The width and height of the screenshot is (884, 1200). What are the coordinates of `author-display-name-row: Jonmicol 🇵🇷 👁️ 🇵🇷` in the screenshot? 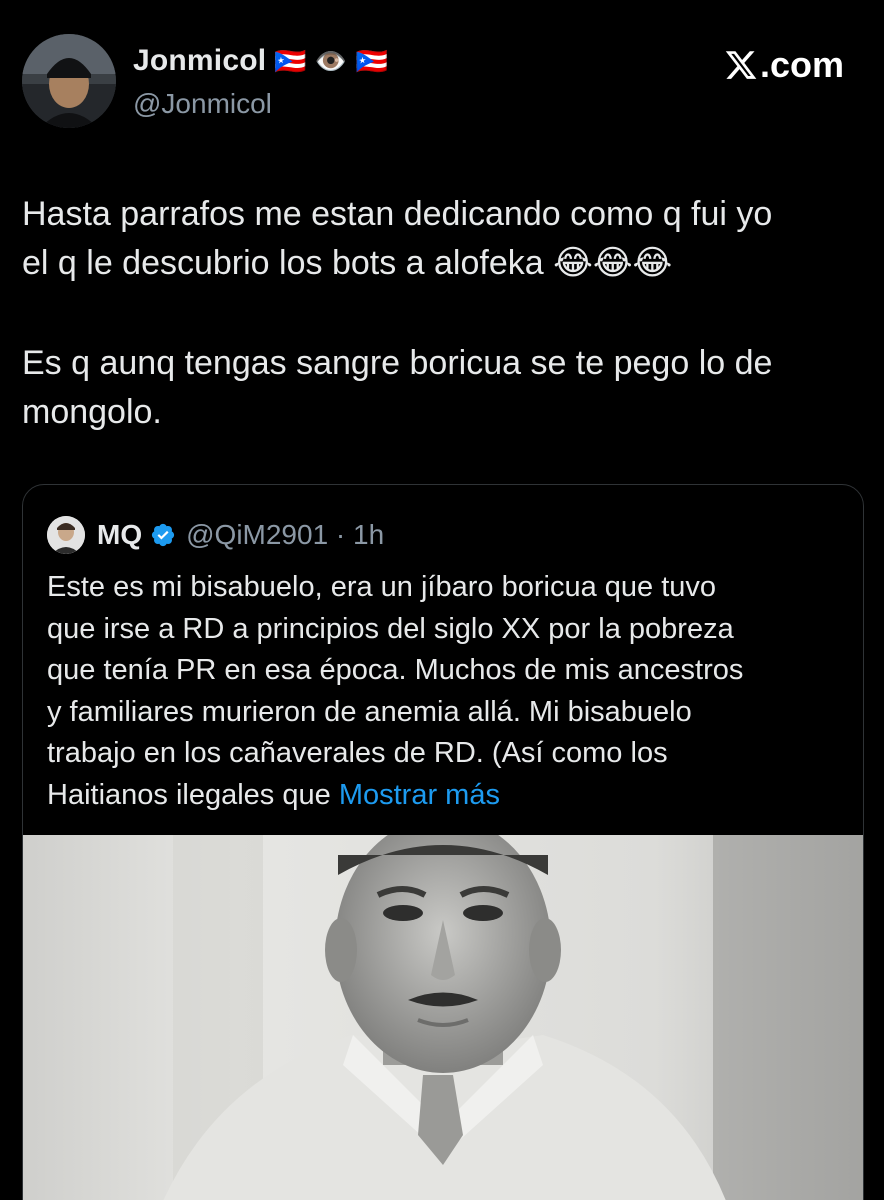 It's located at (260, 61).